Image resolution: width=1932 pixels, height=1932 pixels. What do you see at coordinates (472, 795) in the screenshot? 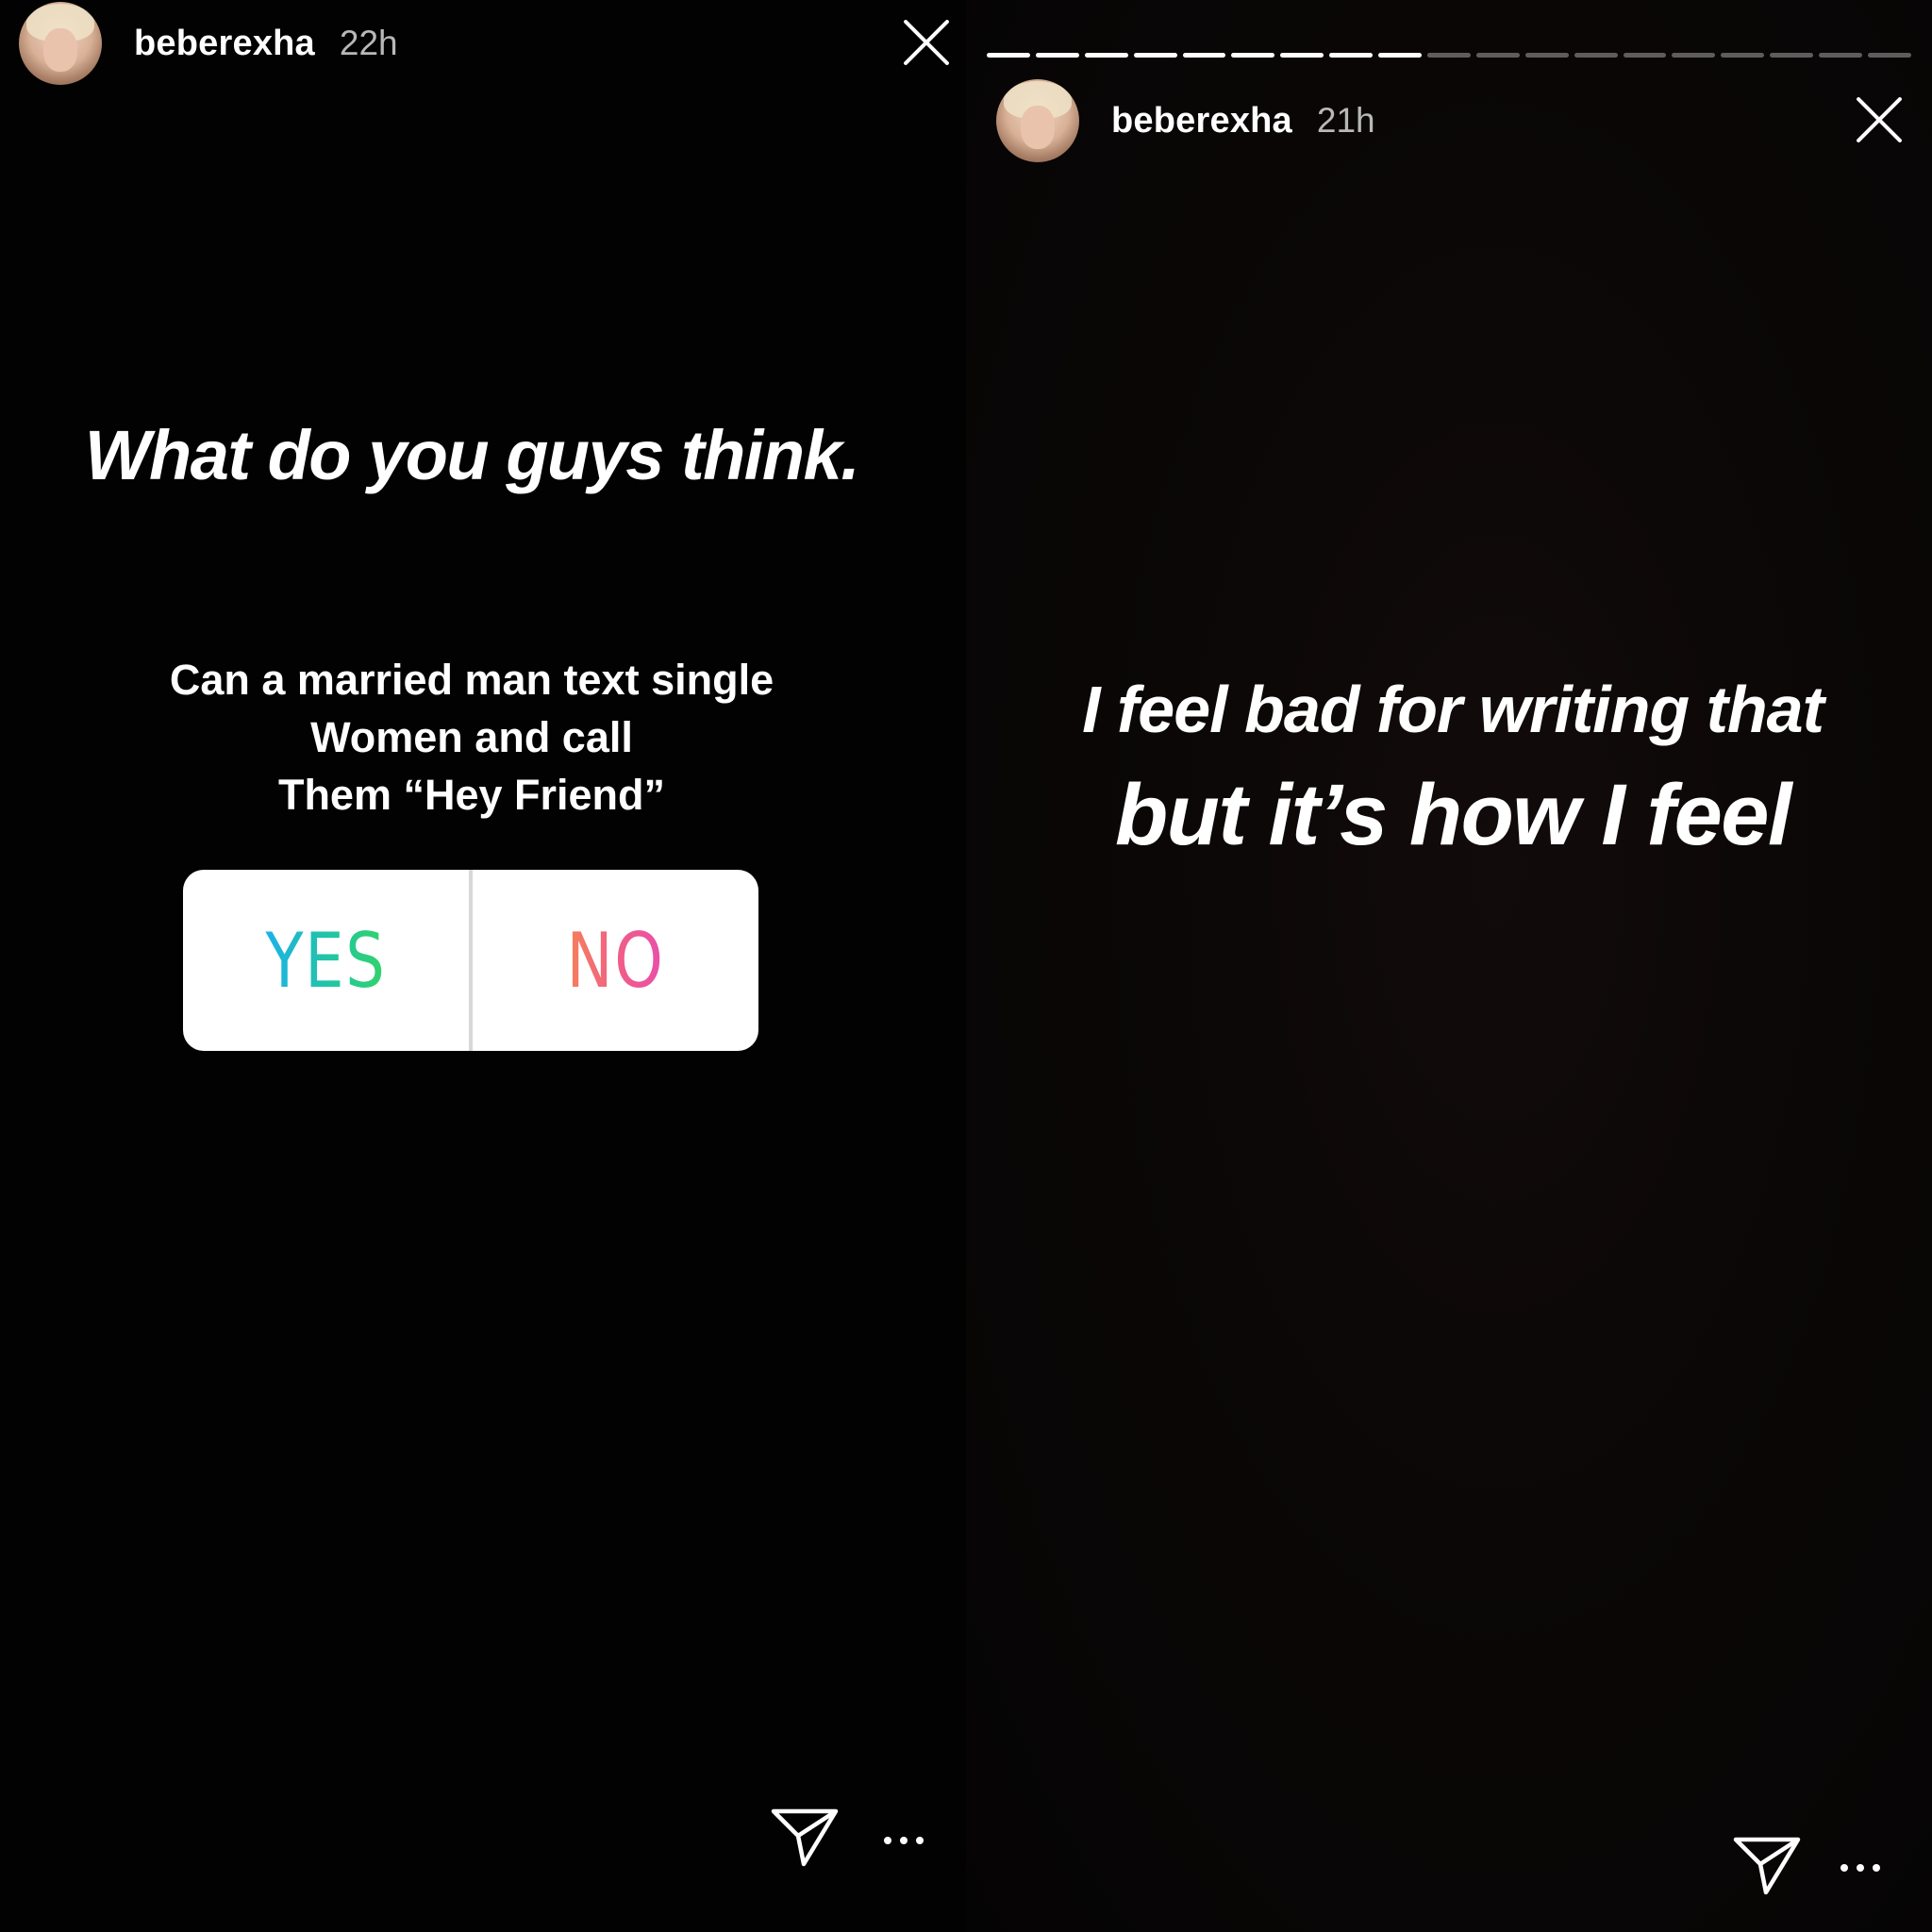
I see `poll-question-line: Them “Hey Friend”` at bounding box center [472, 795].